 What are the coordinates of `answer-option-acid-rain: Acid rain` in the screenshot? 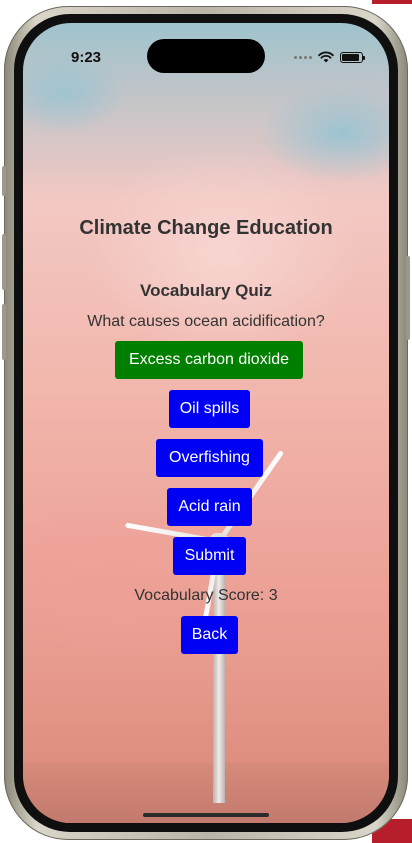 It's located at (209, 507).